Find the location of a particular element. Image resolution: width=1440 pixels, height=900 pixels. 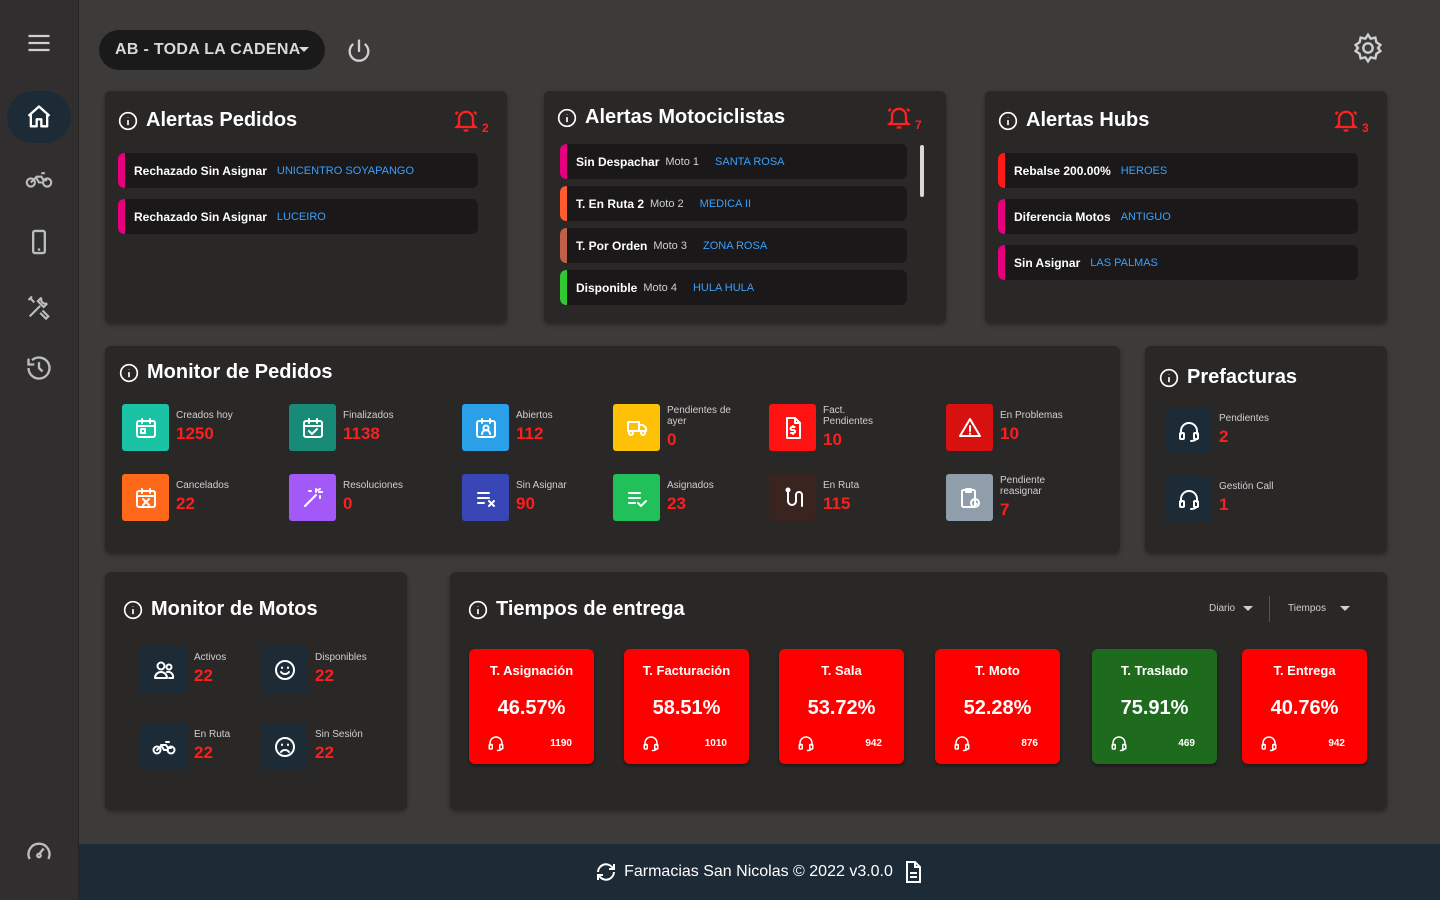

stat-tile-label: Pendientes is located at coordinates (1244, 418).